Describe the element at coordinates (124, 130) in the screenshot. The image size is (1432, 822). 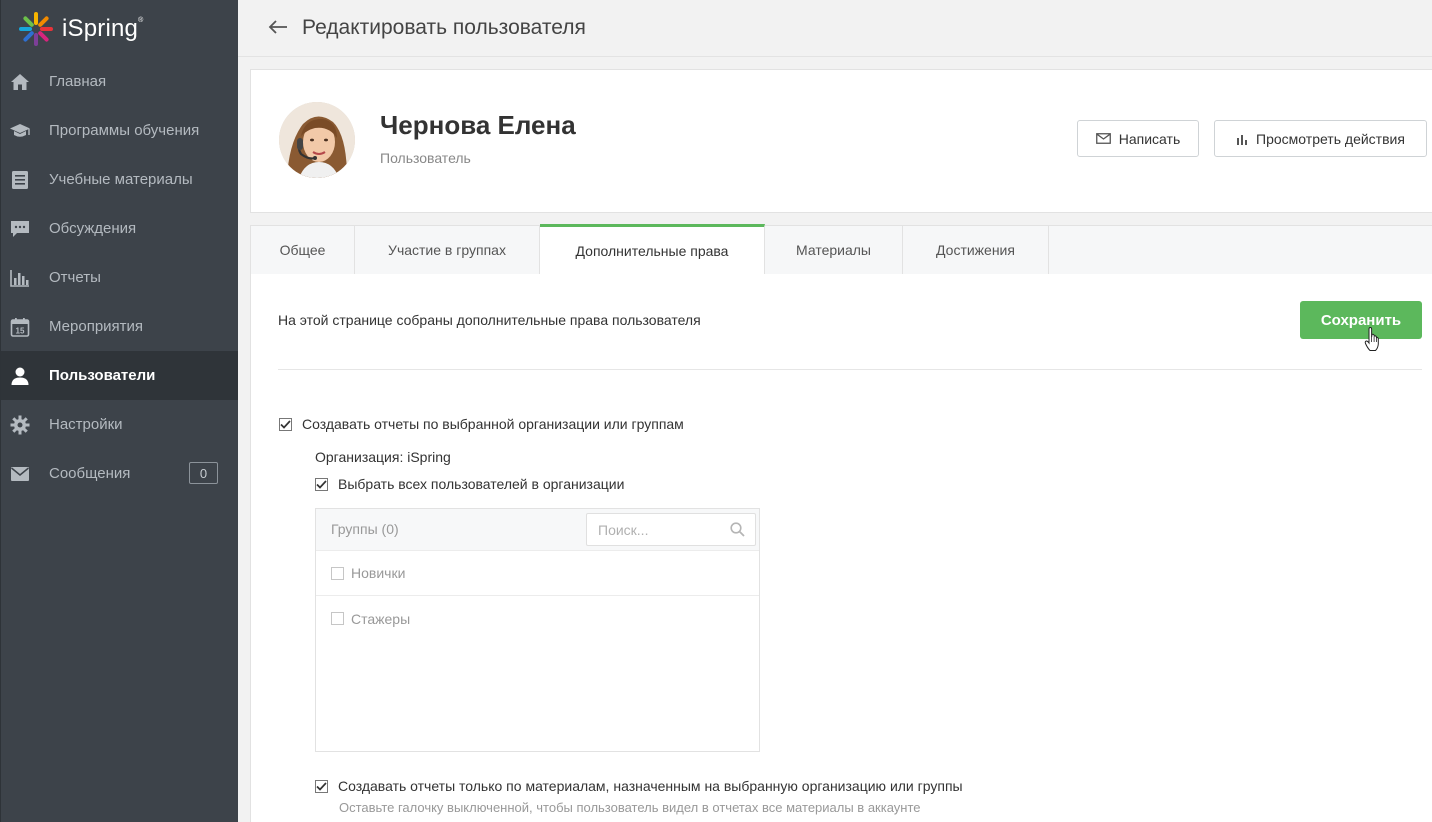
I see `sidebar-item-label: Программы обучения` at that location.